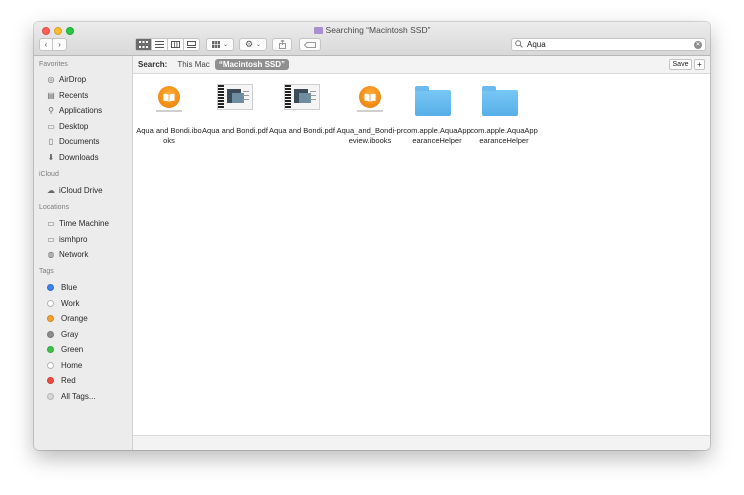 This screenshot has height=495, width=744. I want to click on airdrop-icon: ◎, so click(51, 79).